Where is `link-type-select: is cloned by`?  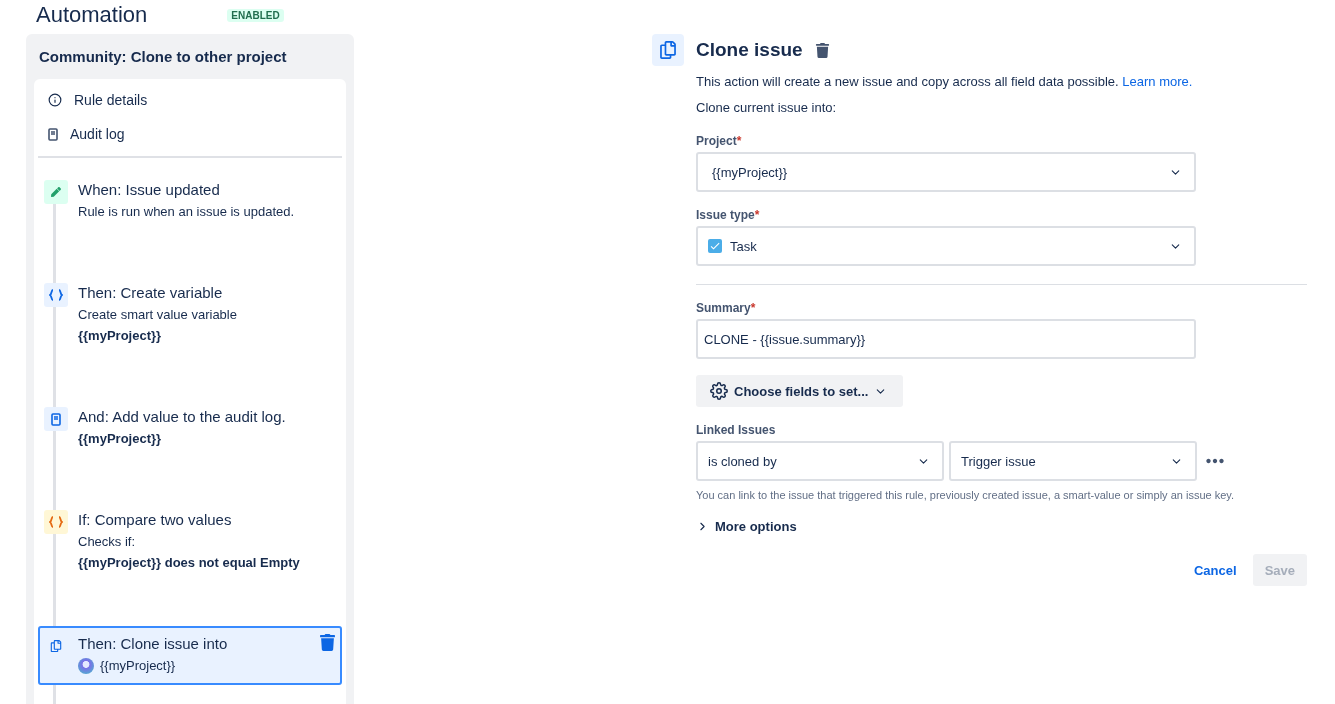
link-type-select: is cloned by is located at coordinates (820, 461).